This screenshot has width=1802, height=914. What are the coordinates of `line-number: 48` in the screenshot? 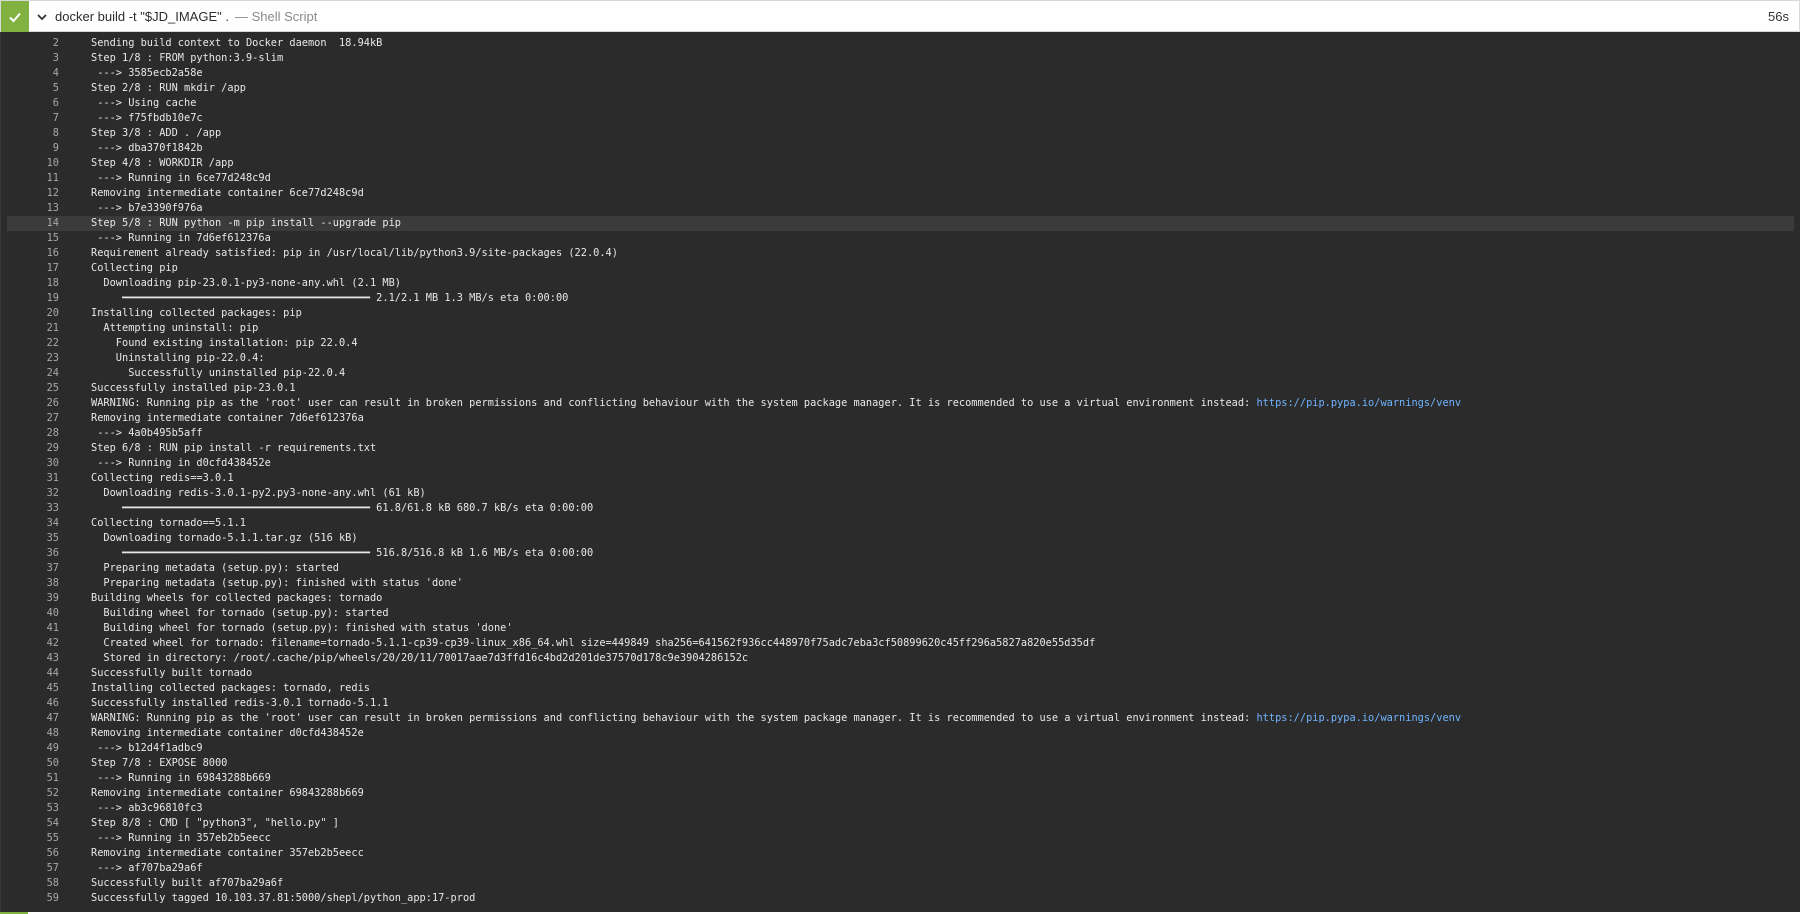 It's located at (30, 733).